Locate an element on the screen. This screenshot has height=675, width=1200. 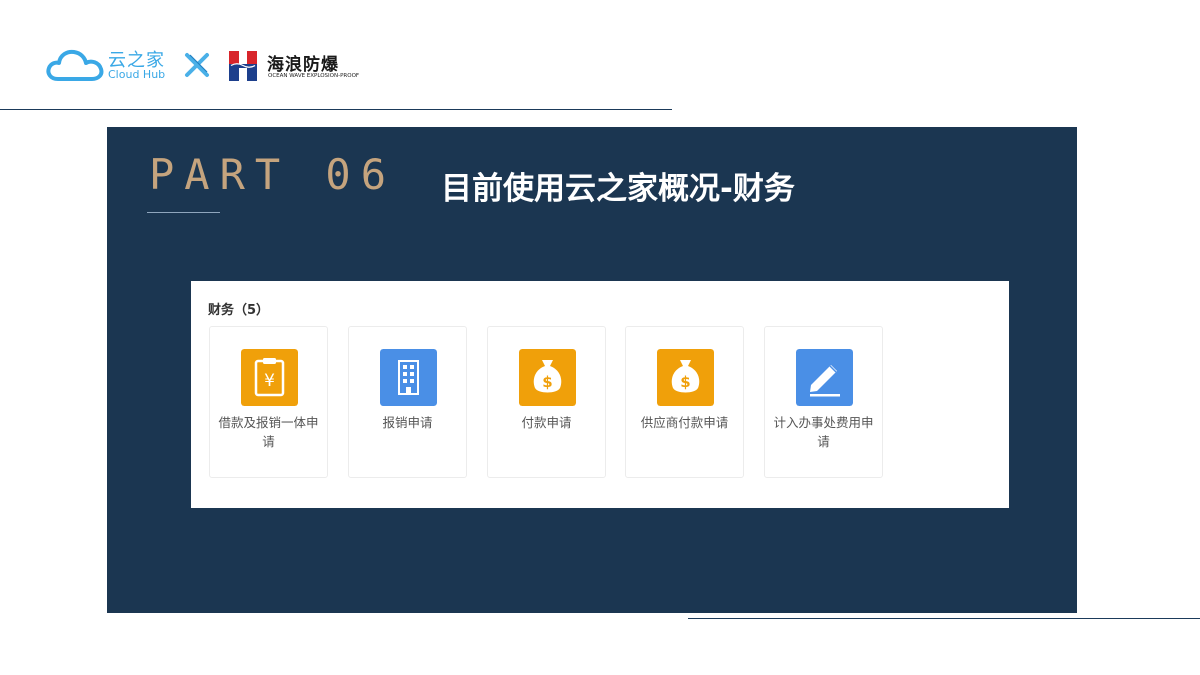
app-tile-reimbursement: 报销申请 is located at coordinates (407, 402).